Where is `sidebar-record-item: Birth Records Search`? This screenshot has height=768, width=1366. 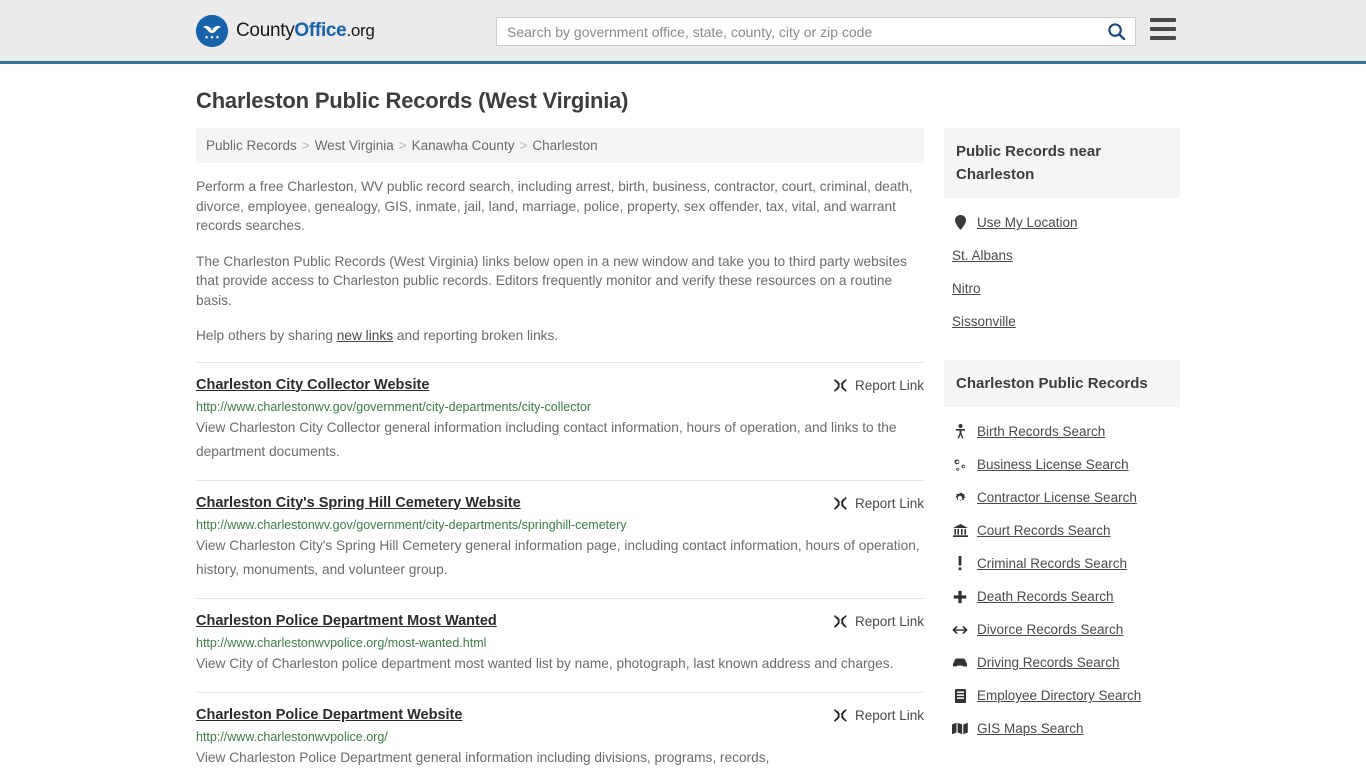 sidebar-record-item: Birth Records Search is located at coordinates (1066, 431).